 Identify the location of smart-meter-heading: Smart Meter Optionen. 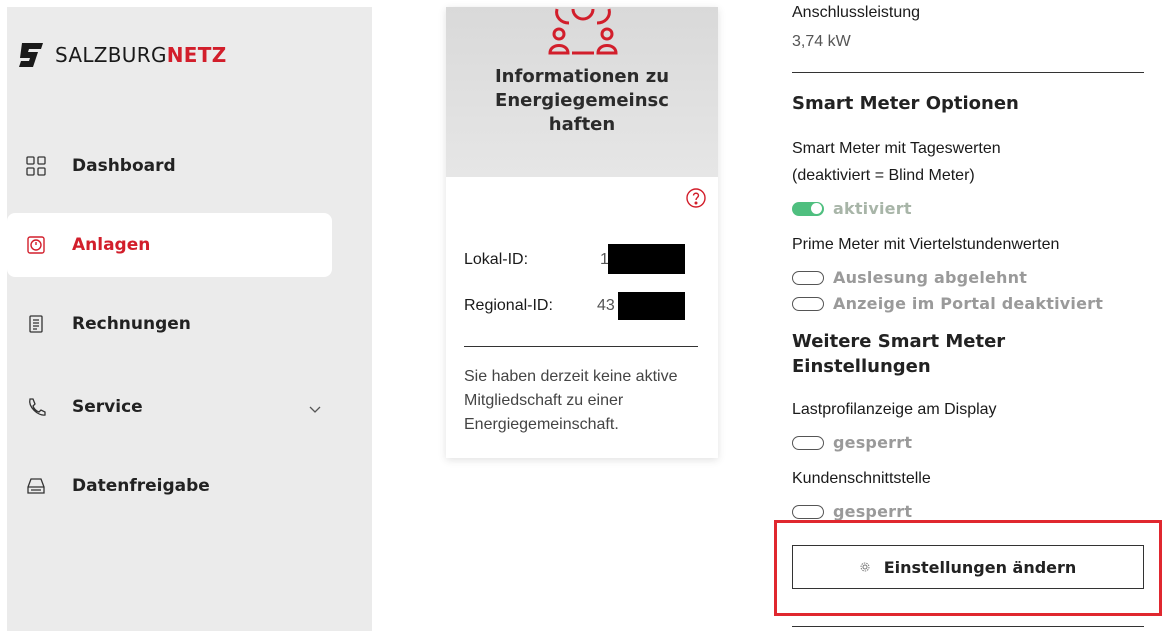
(905, 103).